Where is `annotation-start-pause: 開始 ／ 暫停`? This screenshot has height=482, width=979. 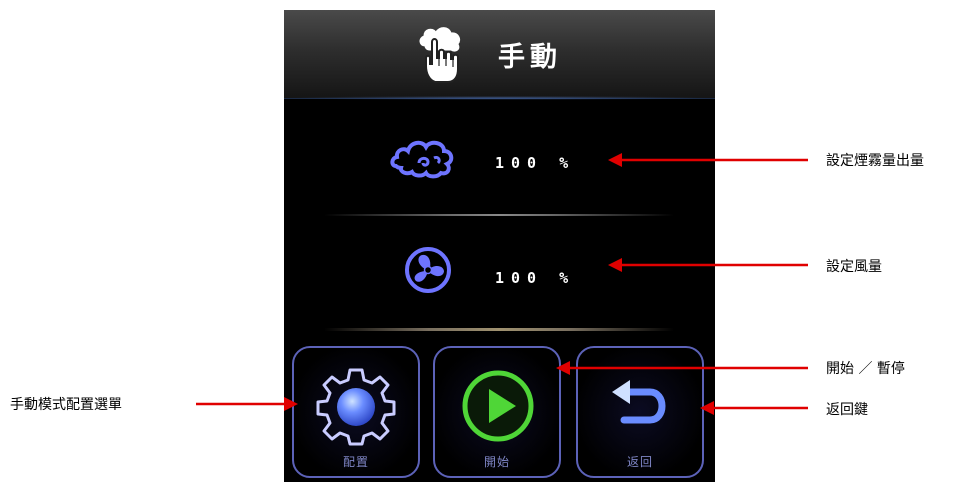
annotation-start-pause: 開始 ／ 暫停 is located at coordinates (865, 369).